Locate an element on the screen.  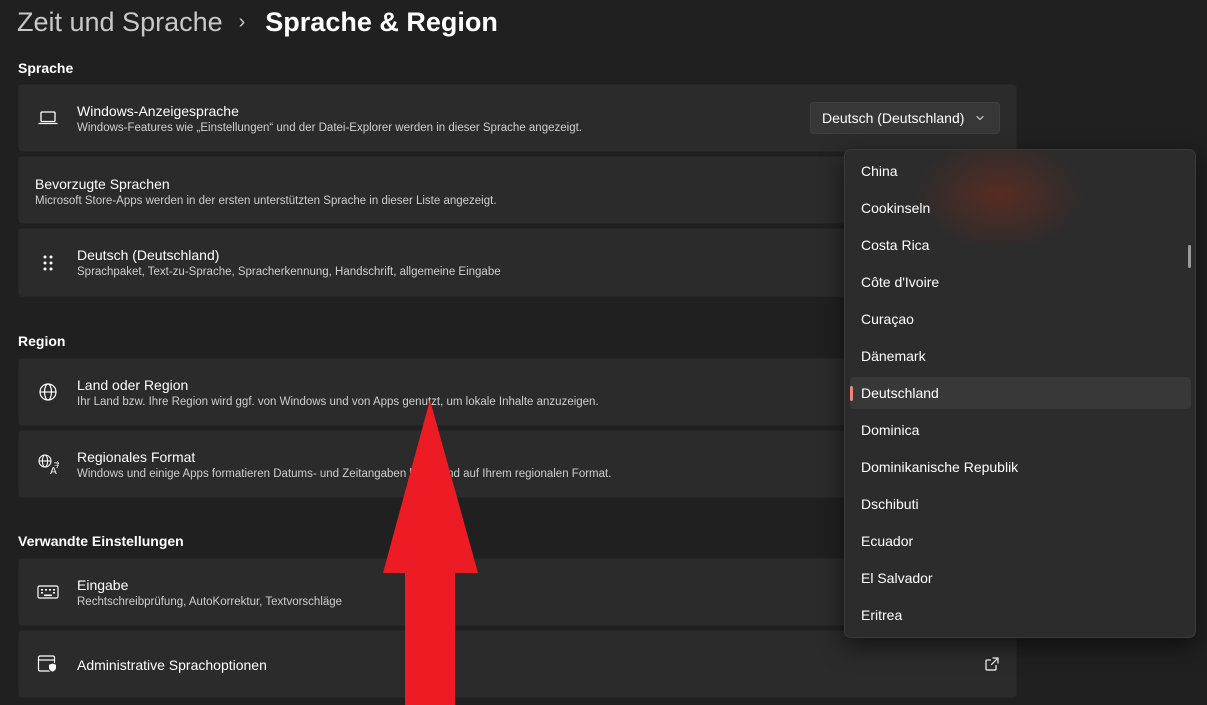
scrollbar-thumb is located at coordinates (1189, 256).